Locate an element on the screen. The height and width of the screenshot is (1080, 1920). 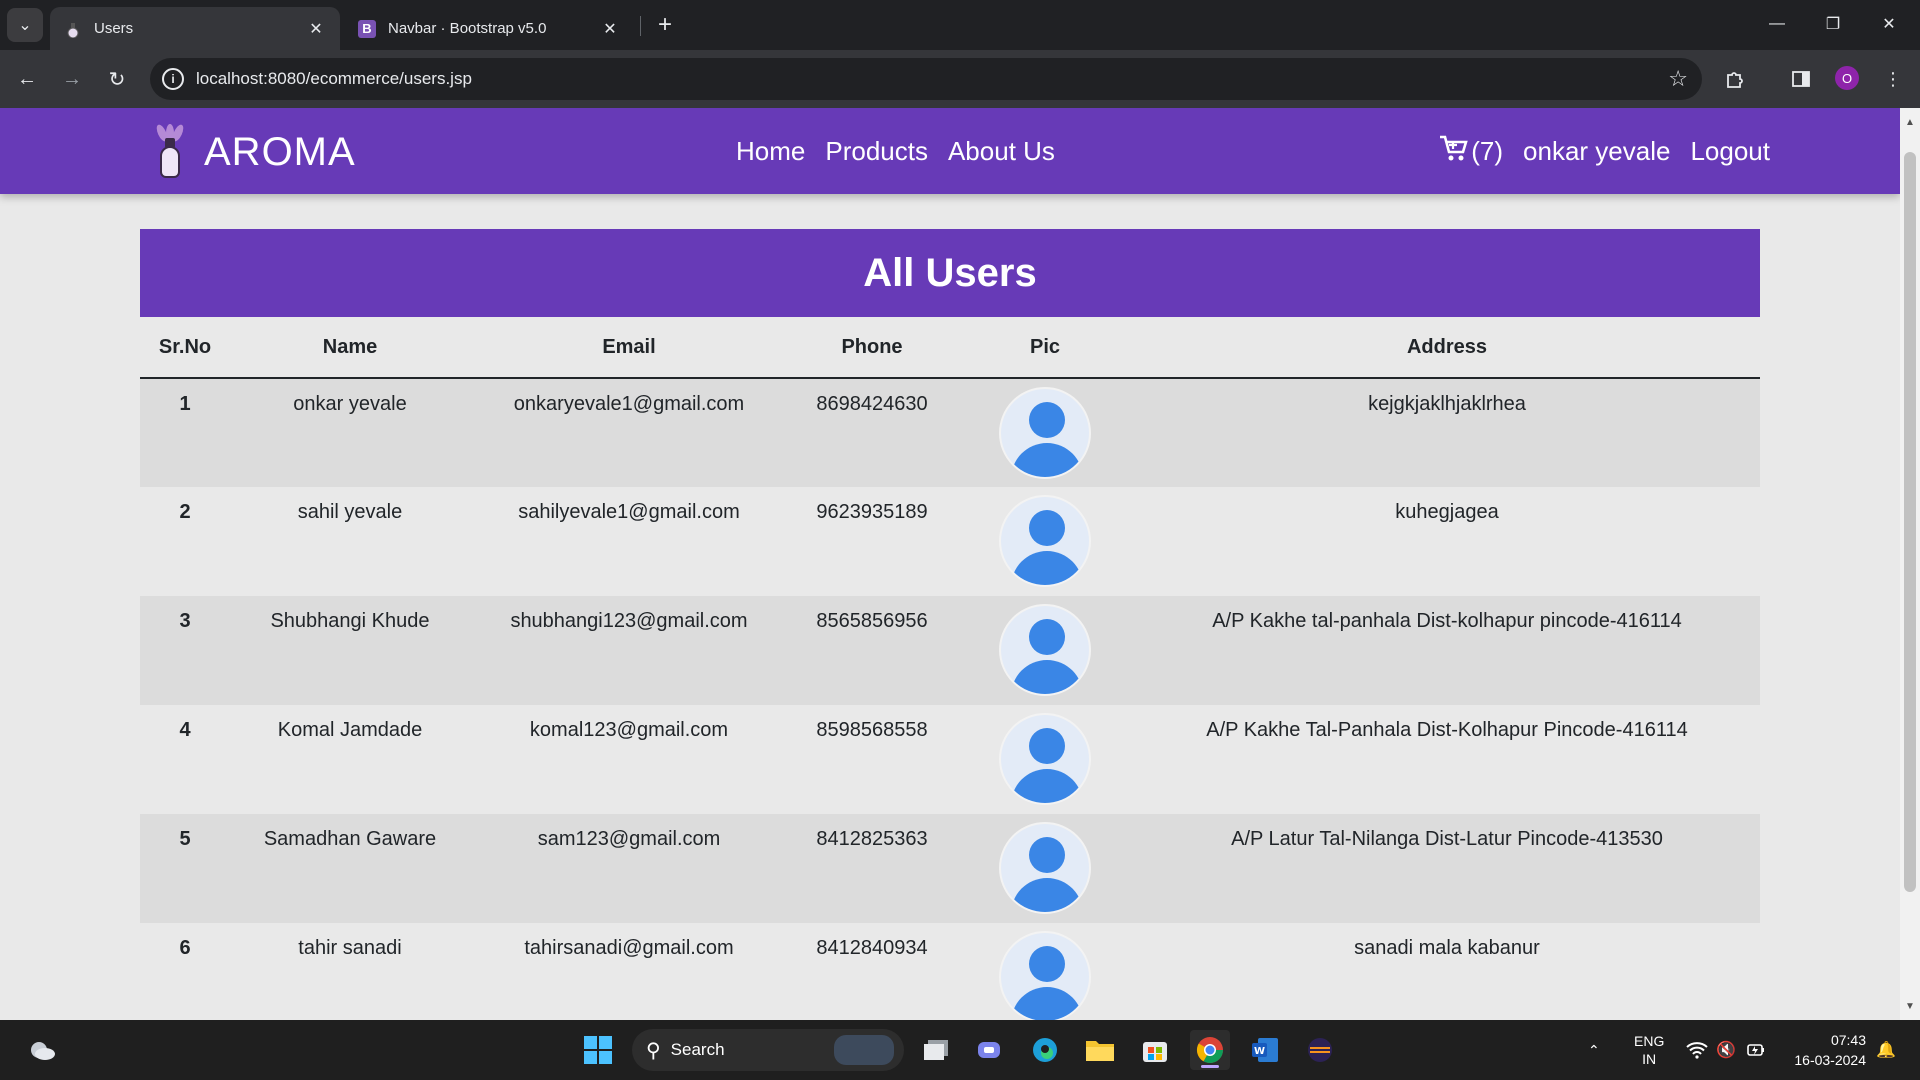
address-bar: i localhost:8080/ecommerce/users.jsp ☆ is located at coordinates (926, 79).